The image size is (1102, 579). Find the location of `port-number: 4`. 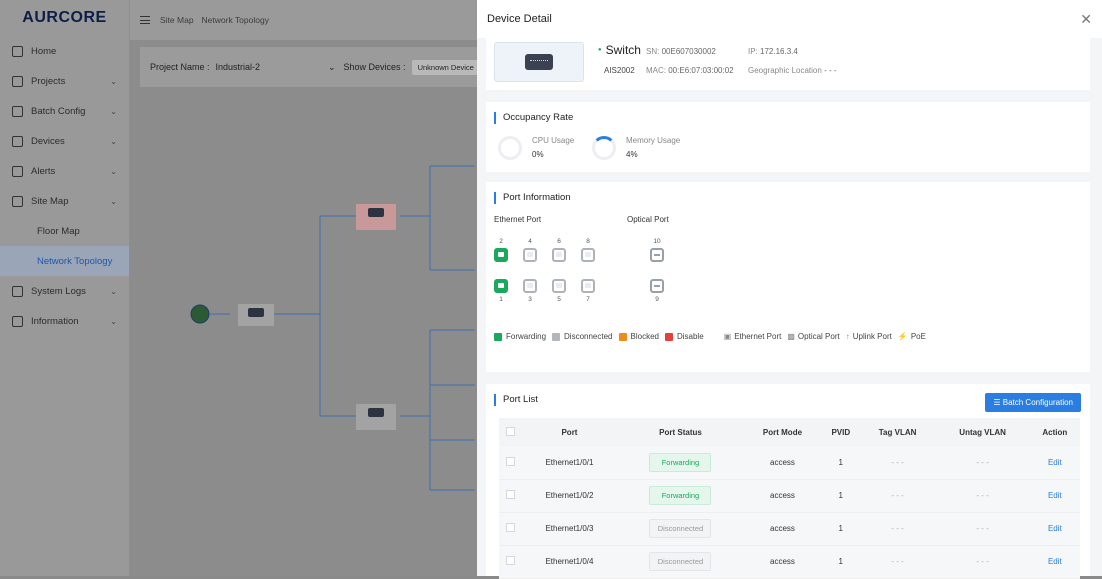

port-number: 4 is located at coordinates (530, 241).